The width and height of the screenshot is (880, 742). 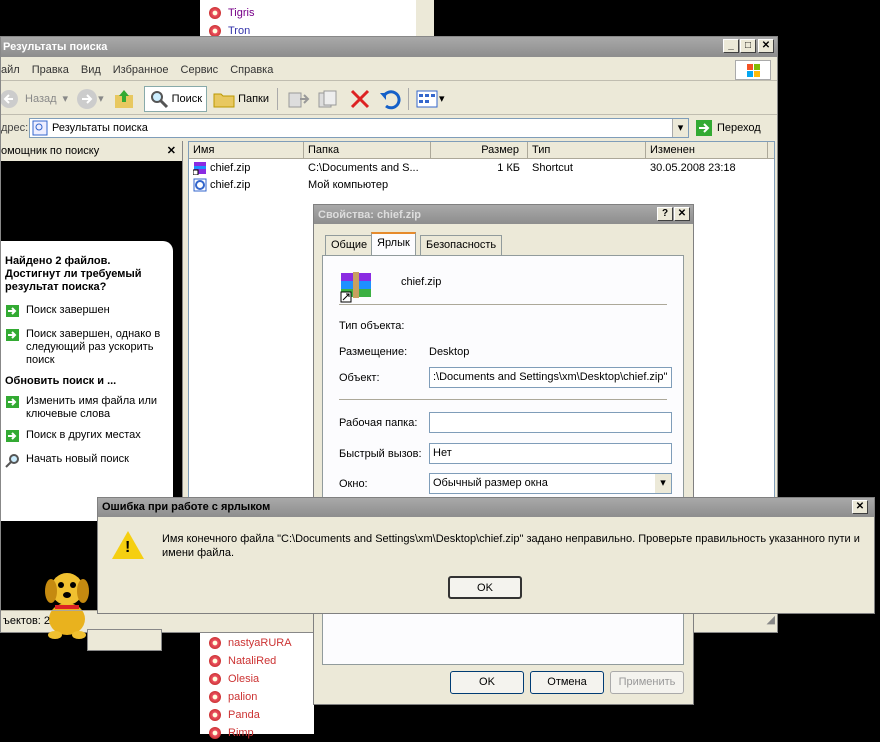 I want to click on buddy-item: Panda, so click(x=234, y=715).